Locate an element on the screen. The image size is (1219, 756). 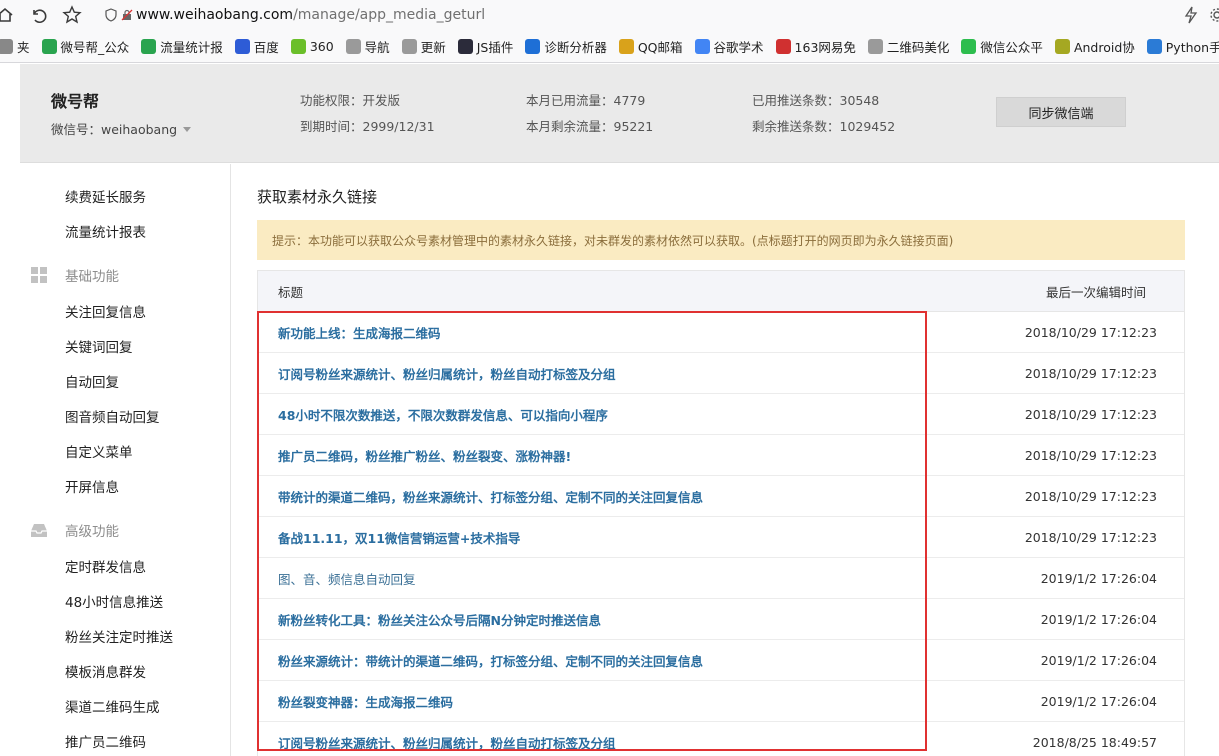
bookmark-item: JS插件 is located at coordinates (486, 47).